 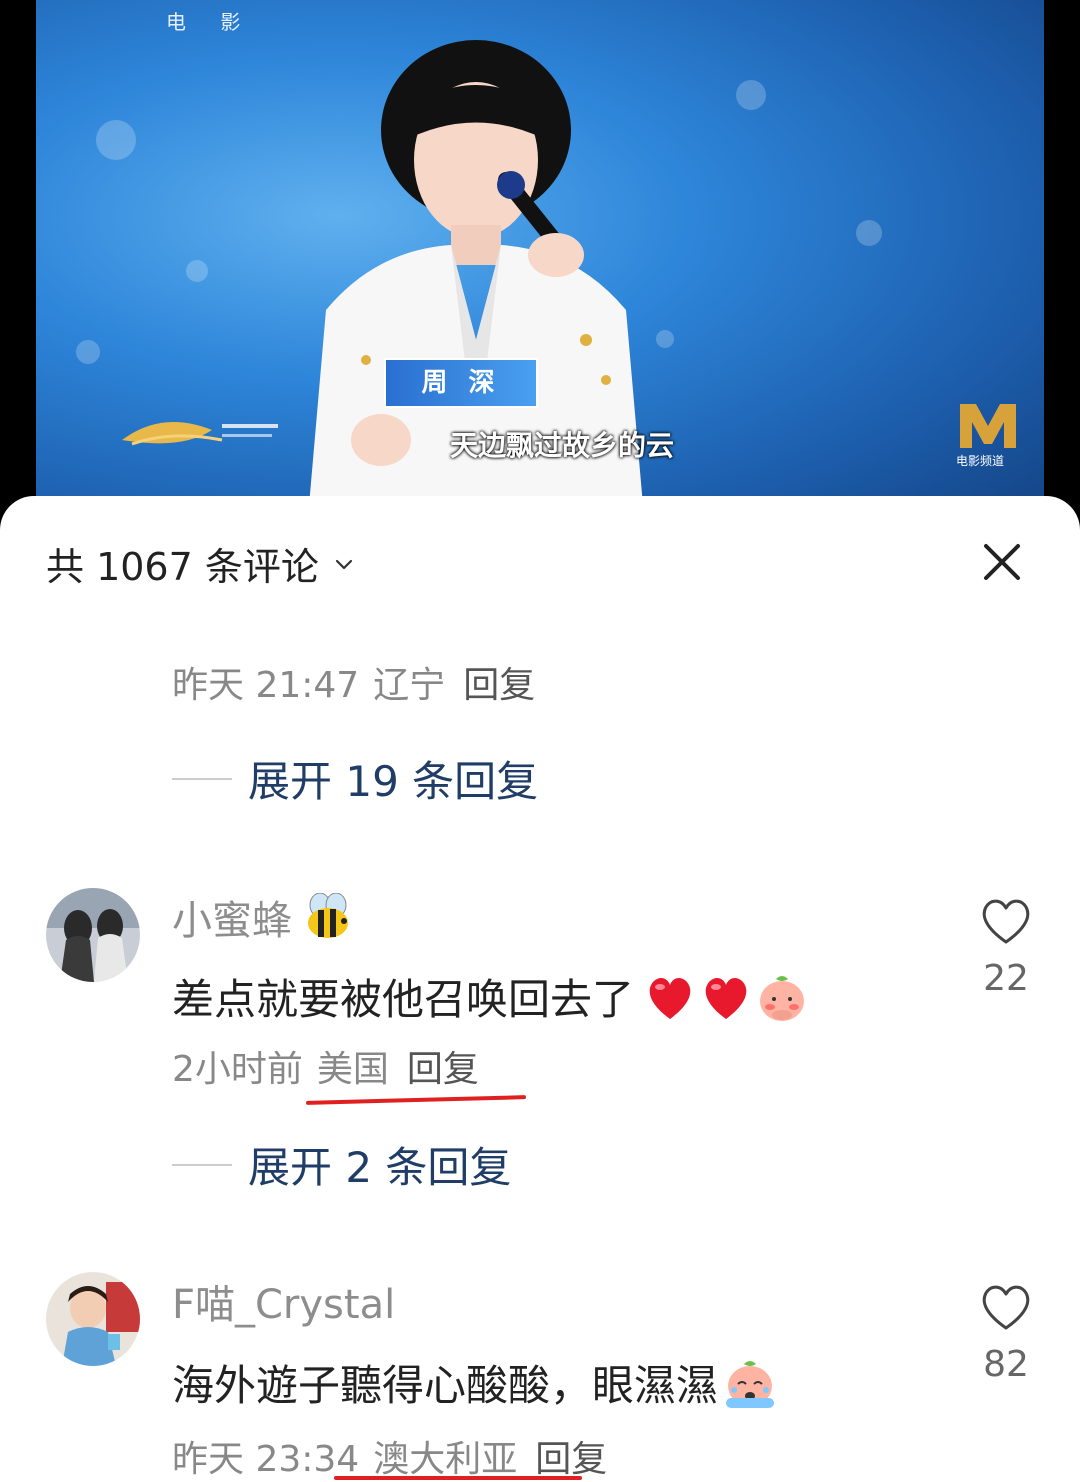 What do you see at coordinates (232, 921) in the screenshot?
I see `username-text: 小蜜蜂` at bounding box center [232, 921].